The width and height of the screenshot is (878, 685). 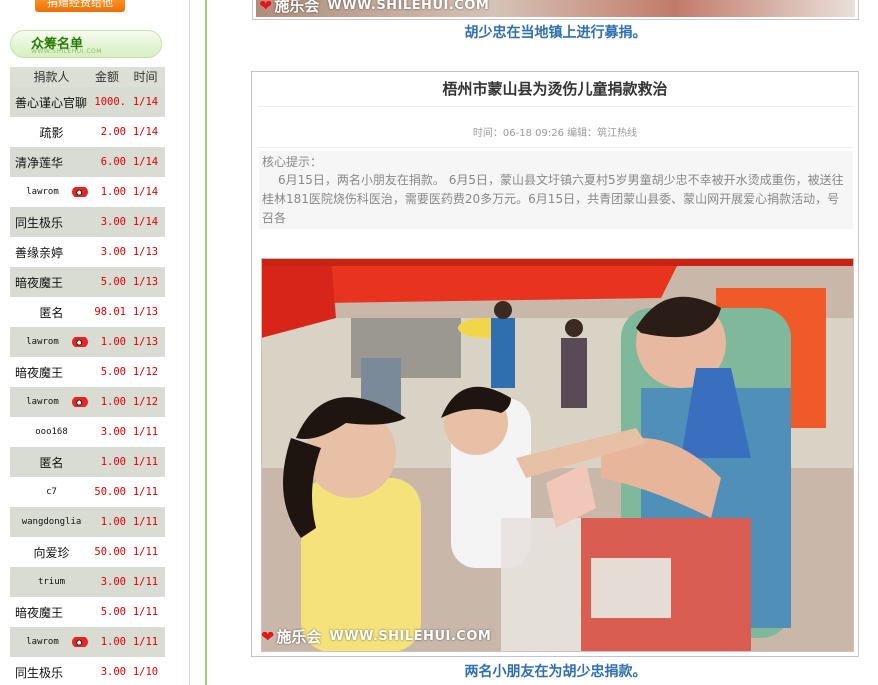 I want to click on donor-row: 善缘亲婷 3.00 1/13, so click(x=87, y=252).